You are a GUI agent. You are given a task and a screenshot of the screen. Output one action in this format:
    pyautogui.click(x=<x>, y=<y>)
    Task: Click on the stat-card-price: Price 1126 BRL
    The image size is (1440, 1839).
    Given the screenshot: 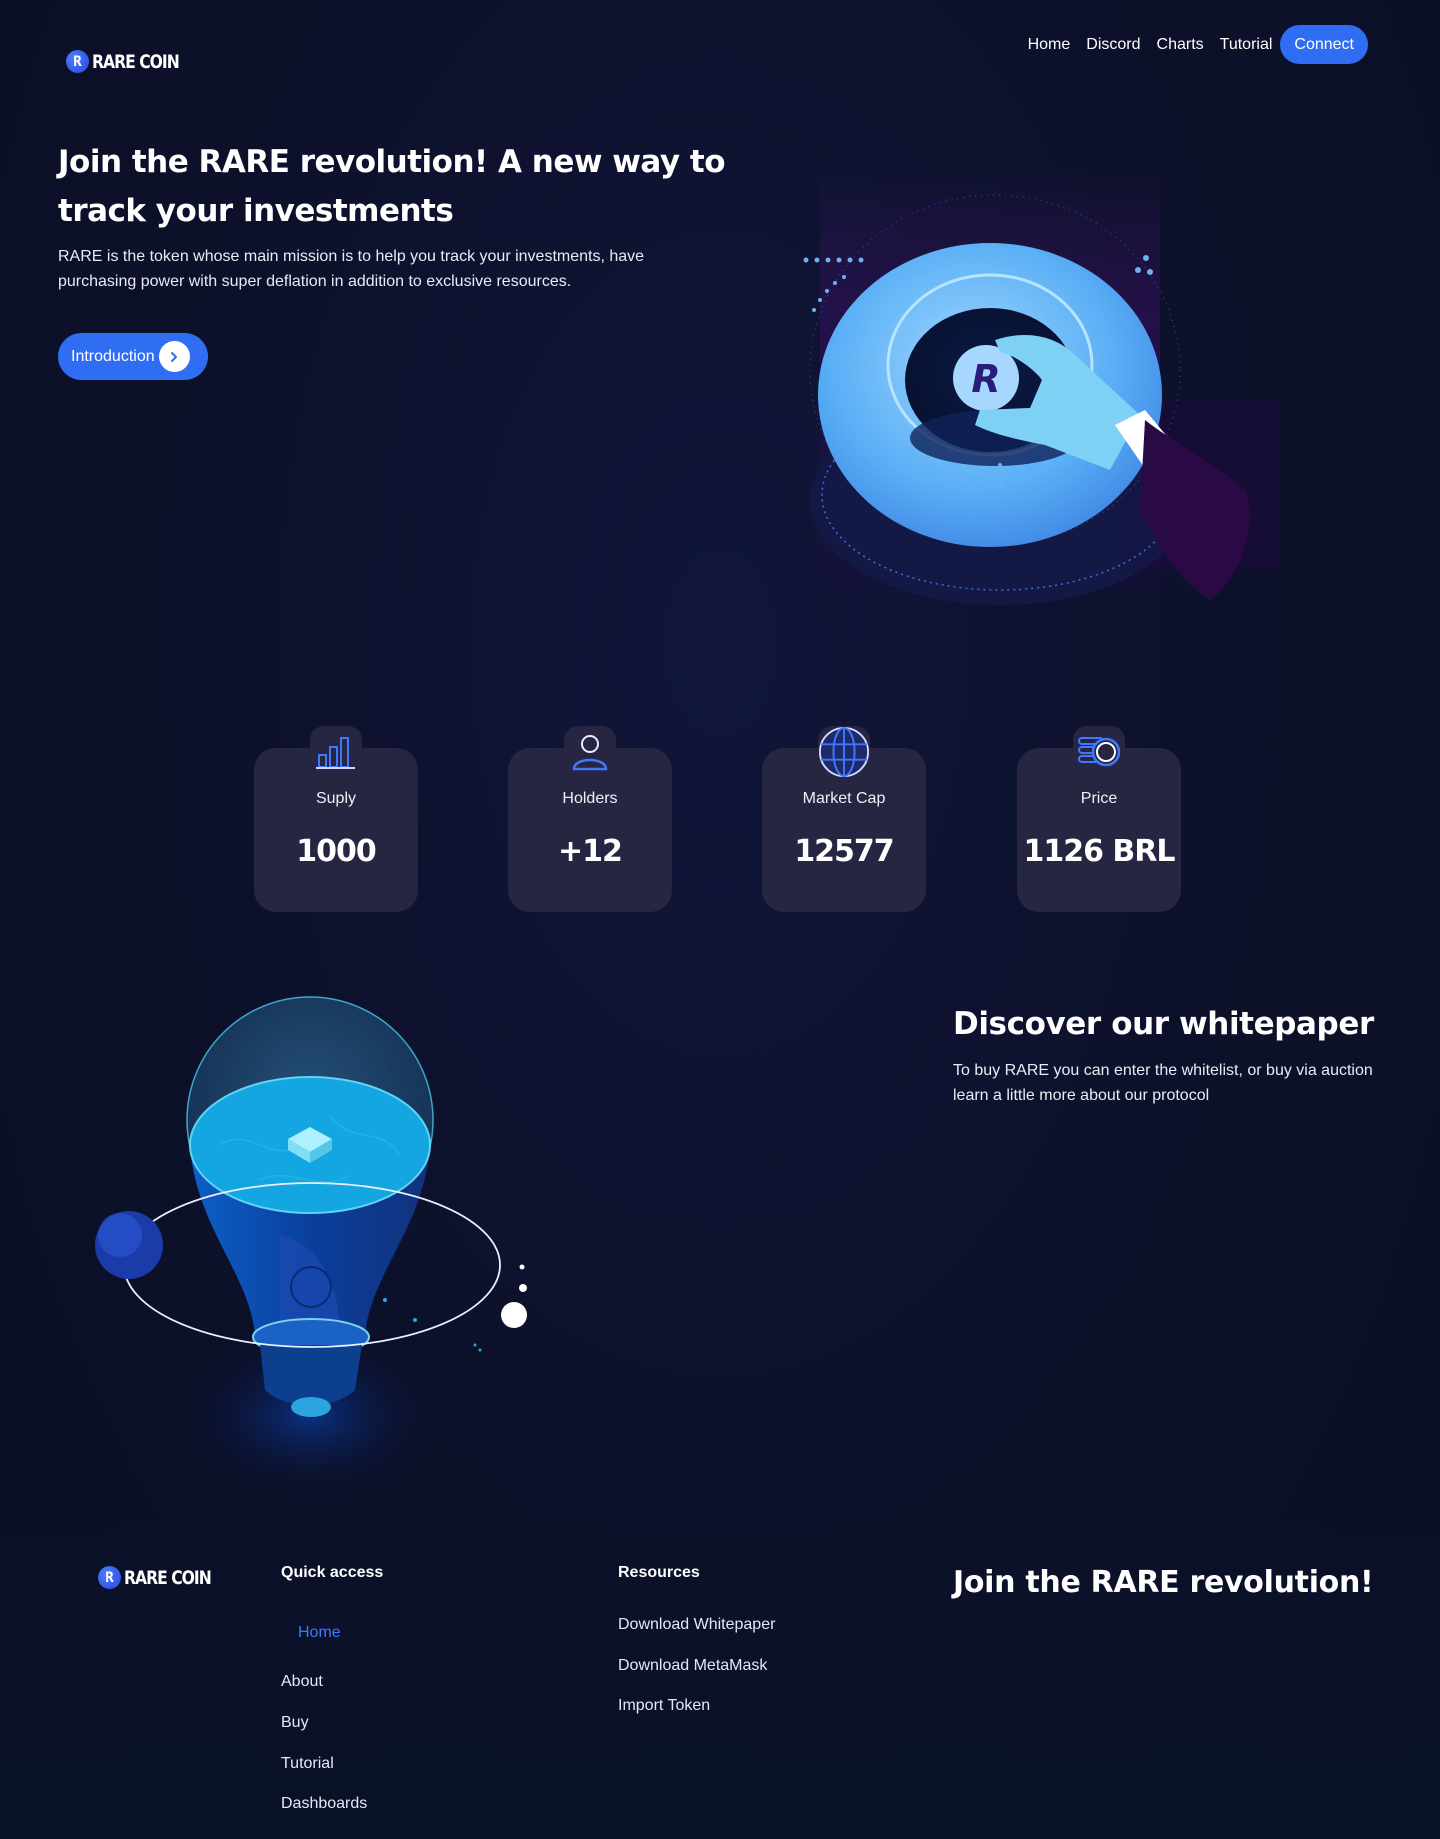 What is the action you would take?
    pyautogui.click(x=1099, y=819)
    